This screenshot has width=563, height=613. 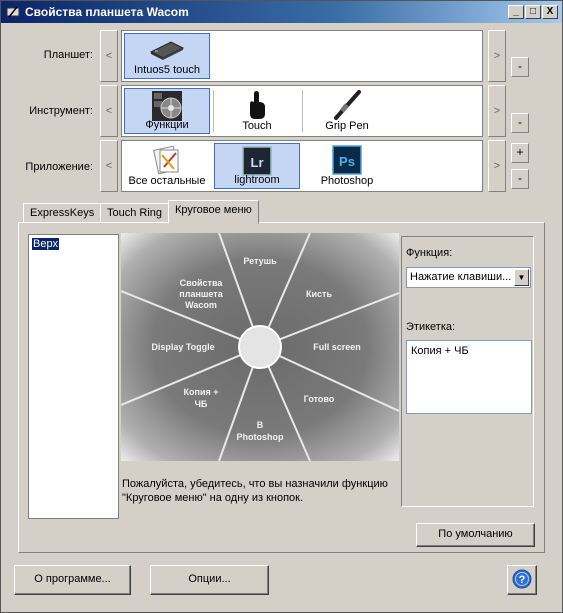 I want to click on application-item-all-others: Все остальные, so click(x=167, y=166).